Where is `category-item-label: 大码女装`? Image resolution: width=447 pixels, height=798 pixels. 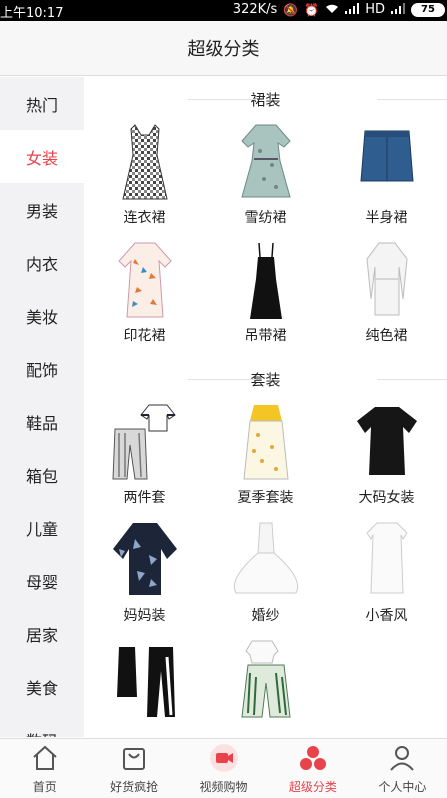 category-item-label: 大码女装 is located at coordinates (386, 498).